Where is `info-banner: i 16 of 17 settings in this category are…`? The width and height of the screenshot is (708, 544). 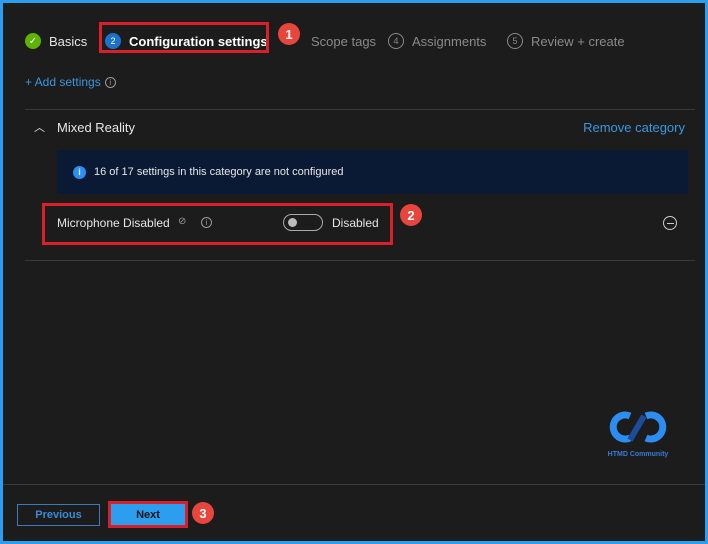 info-banner: i 16 of 17 settings in this category are… is located at coordinates (372, 172).